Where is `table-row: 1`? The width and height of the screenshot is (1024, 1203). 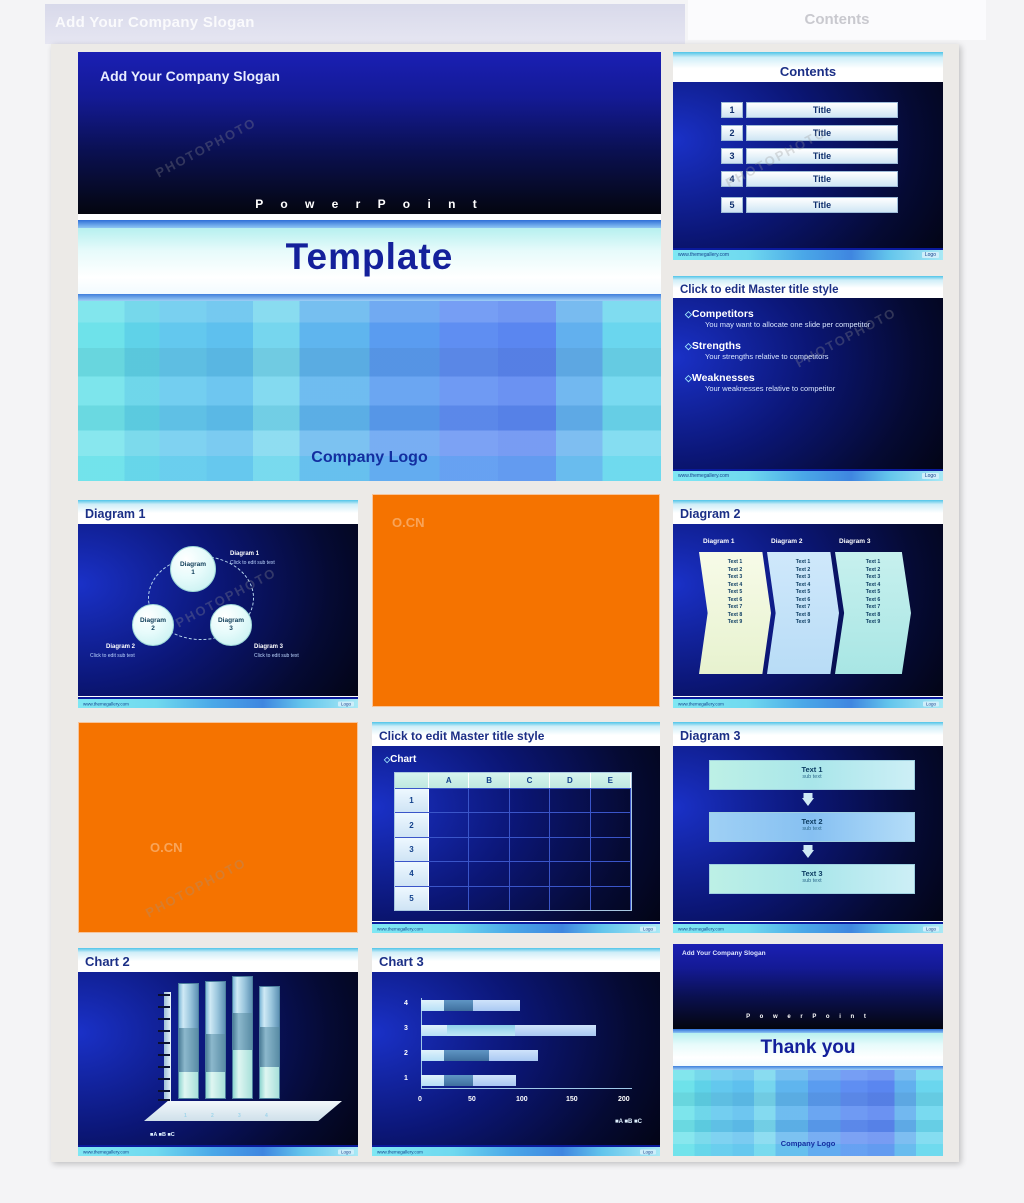
table-row: 1 is located at coordinates (513, 800).